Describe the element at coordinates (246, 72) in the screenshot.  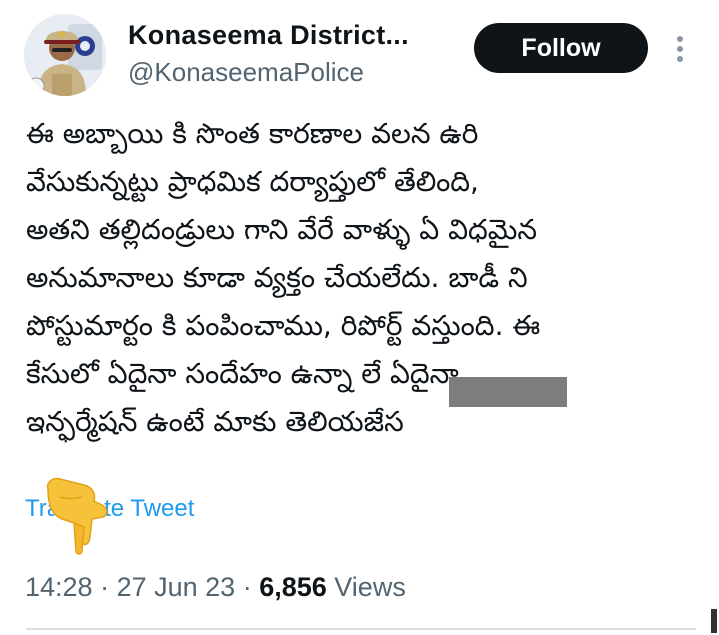
I see `user-handle: @KonaseemaPolice` at that location.